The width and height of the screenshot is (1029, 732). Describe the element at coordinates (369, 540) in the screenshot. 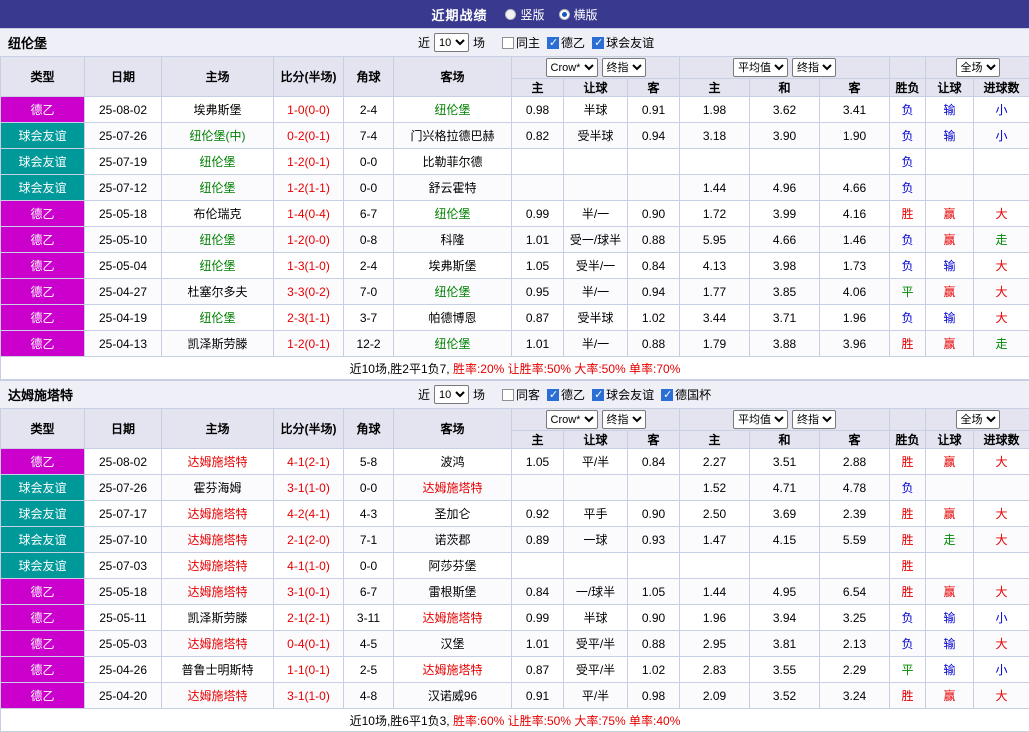

I see `corners: 7-1` at that location.